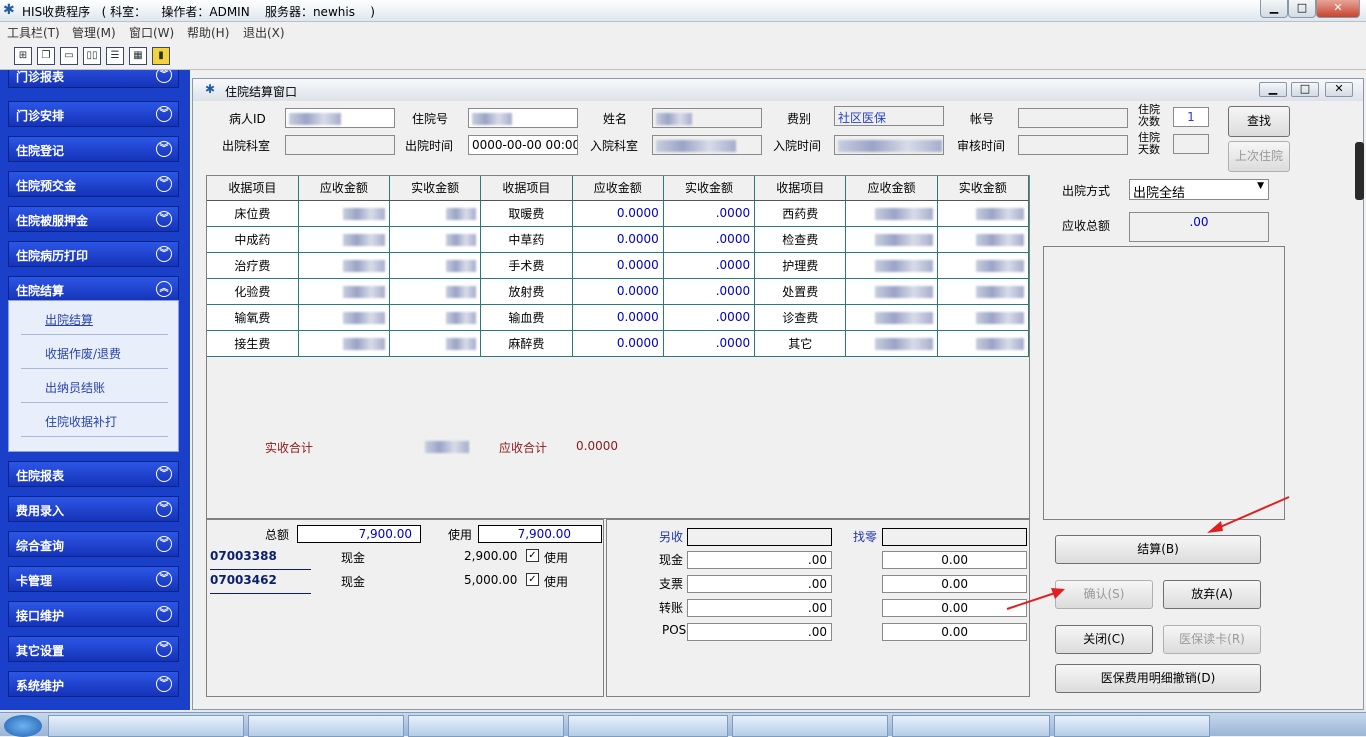 Image resolution: width=1366 pixels, height=737 pixels. Describe the element at coordinates (33, 32) in the screenshot. I see `menu-toolbar: 工具栏(T)` at that location.